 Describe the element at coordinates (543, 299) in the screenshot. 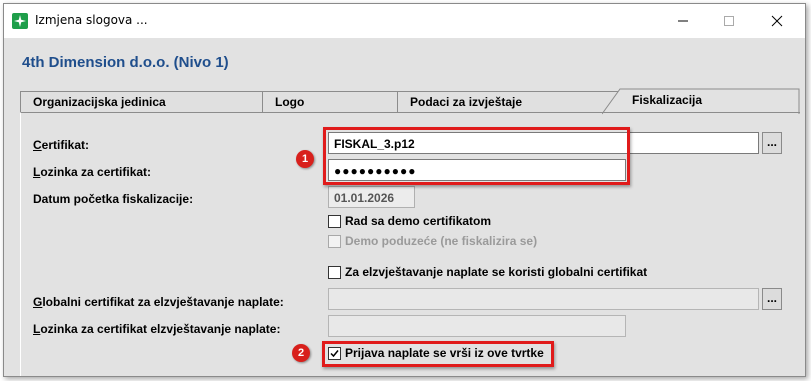

I see `globalni-certifikat-input` at that location.